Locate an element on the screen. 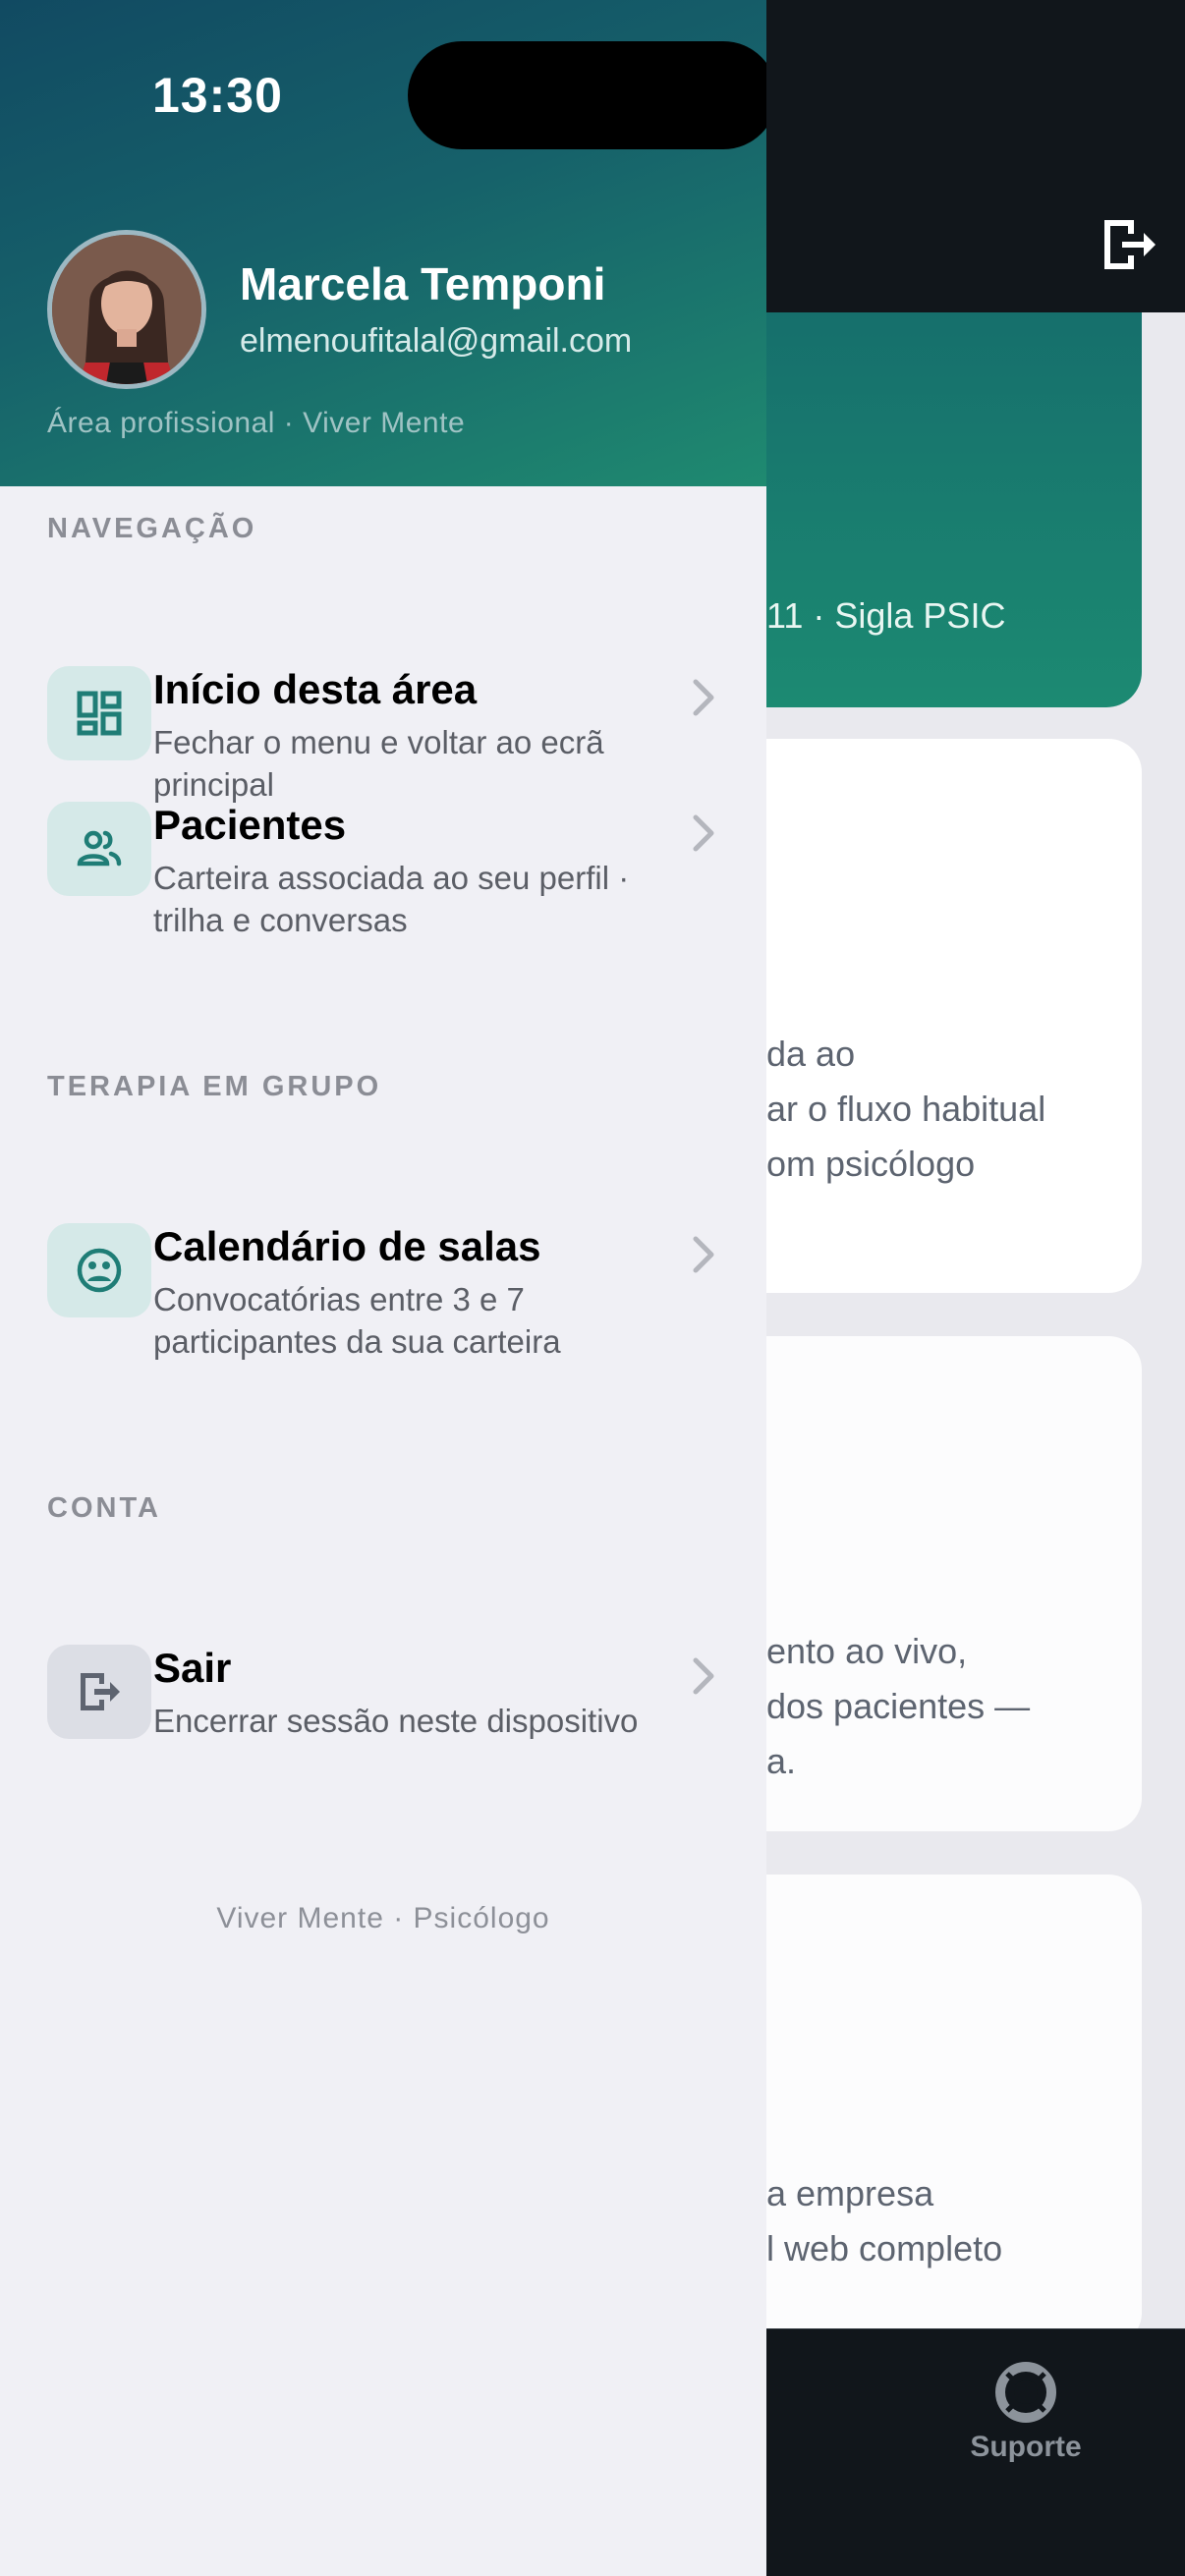 The image size is (1185, 2576). background-card-text: om psicólogo is located at coordinates (871, 1164).